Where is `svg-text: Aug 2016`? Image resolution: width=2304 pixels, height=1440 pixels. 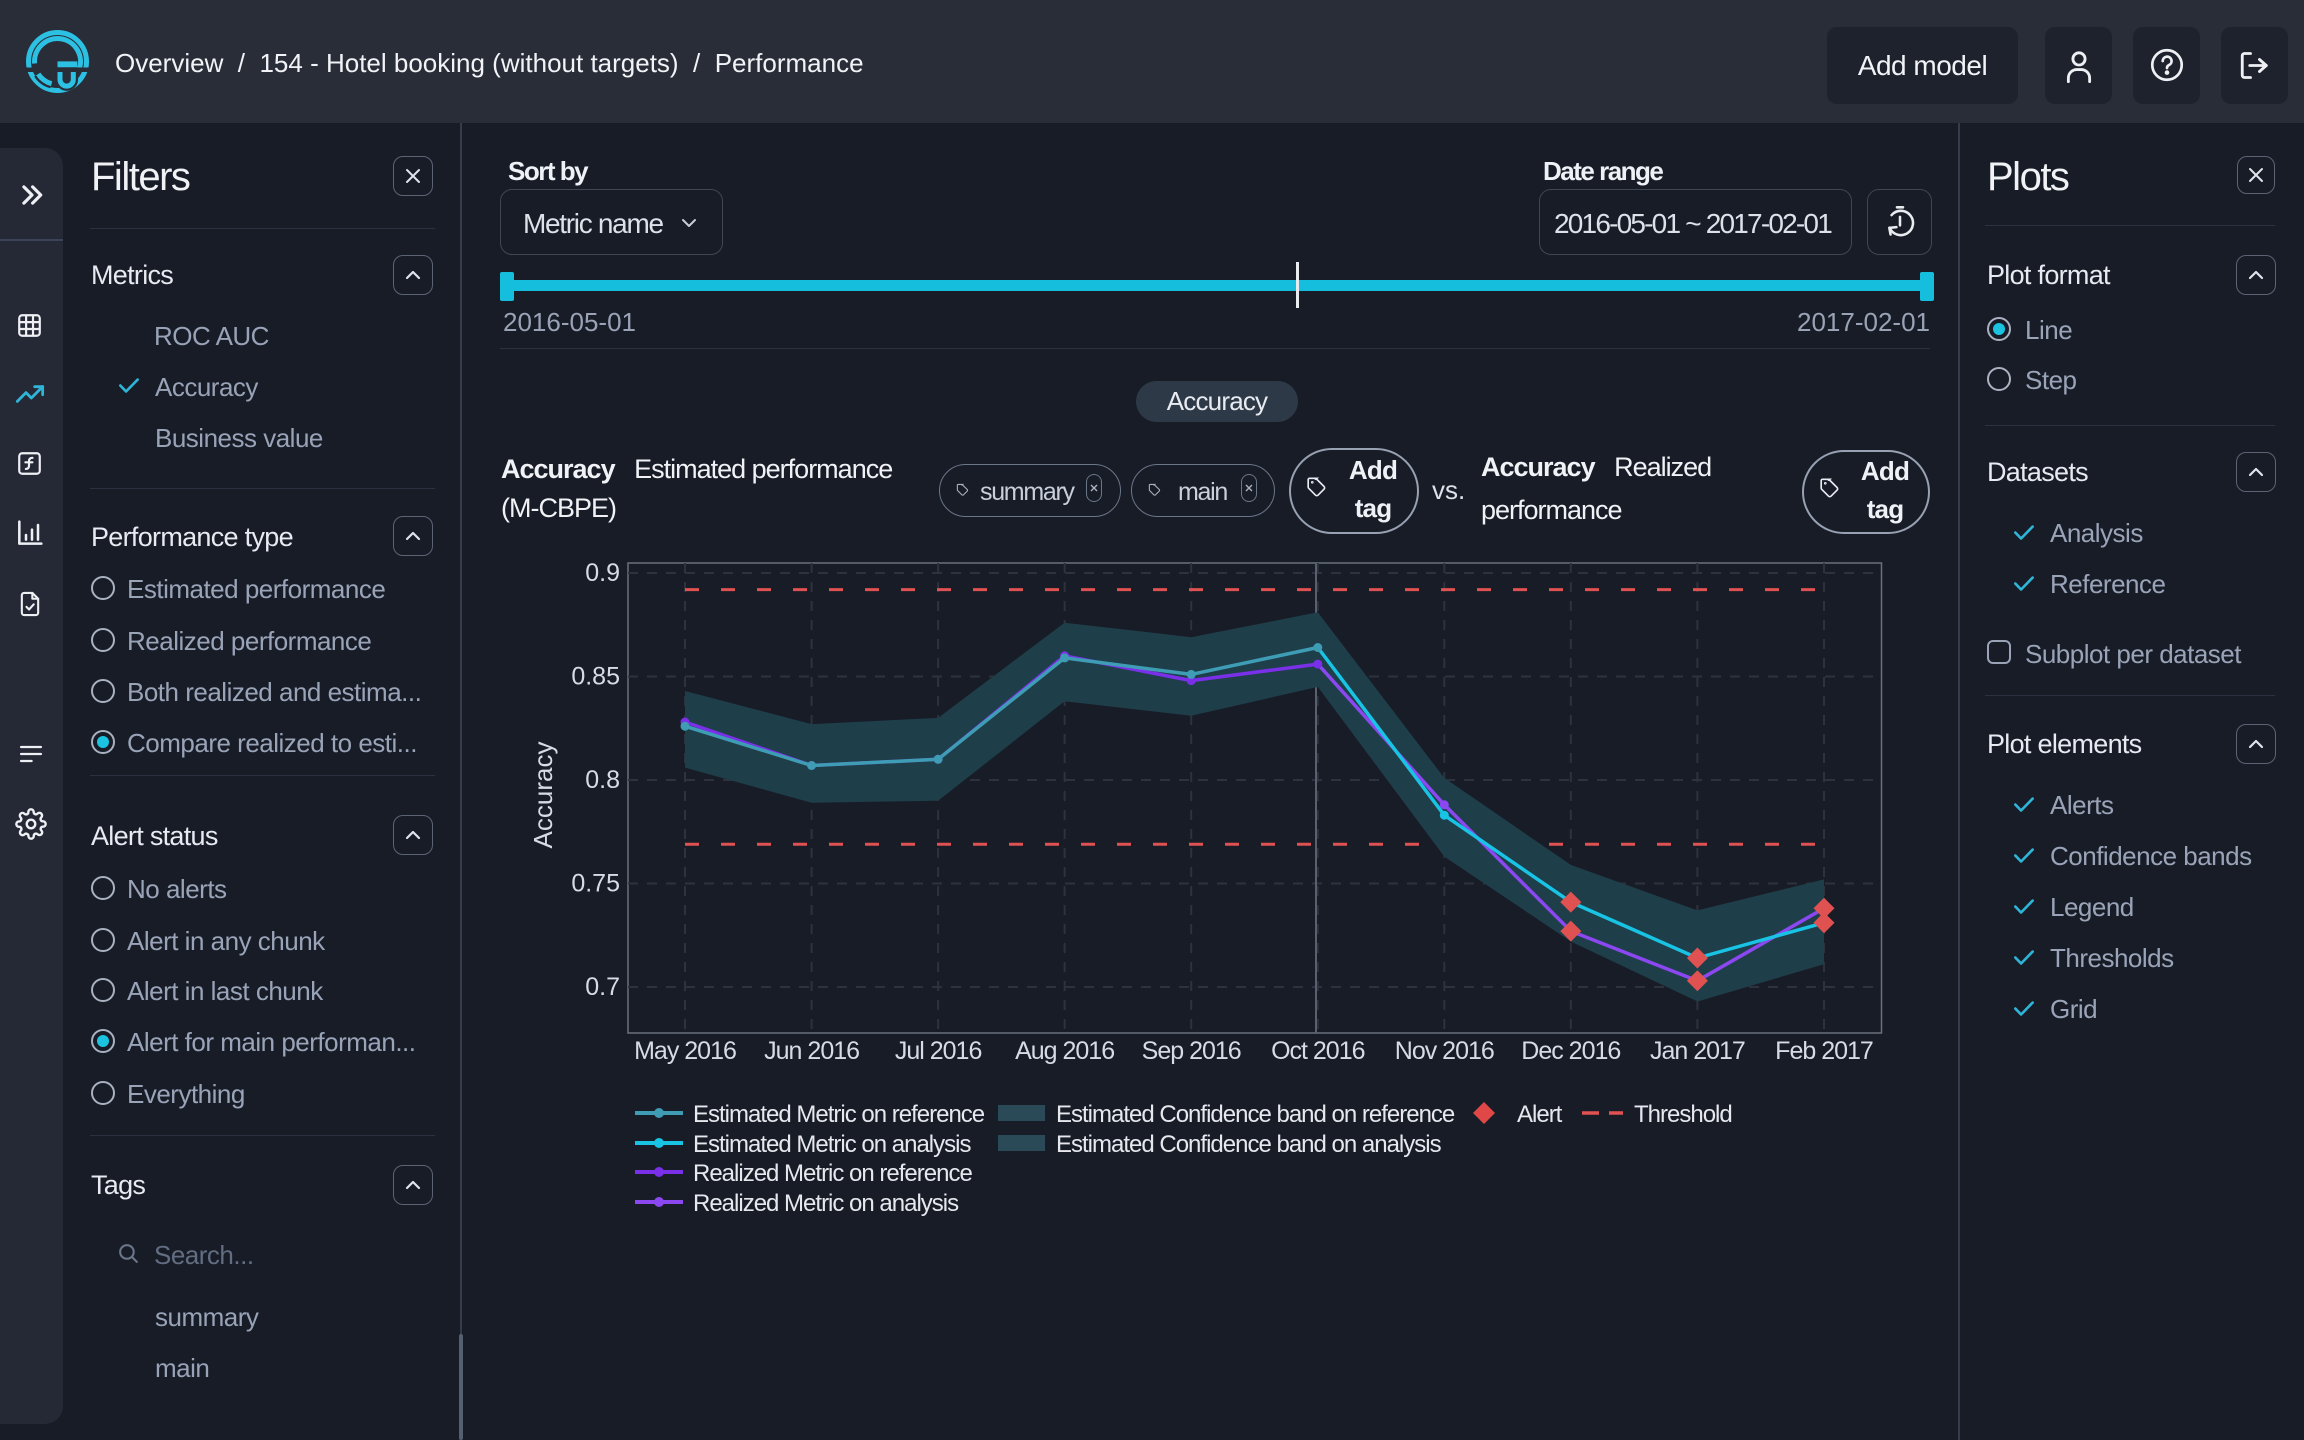
svg-text: Aug 2016 is located at coordinates (1064, 1051).